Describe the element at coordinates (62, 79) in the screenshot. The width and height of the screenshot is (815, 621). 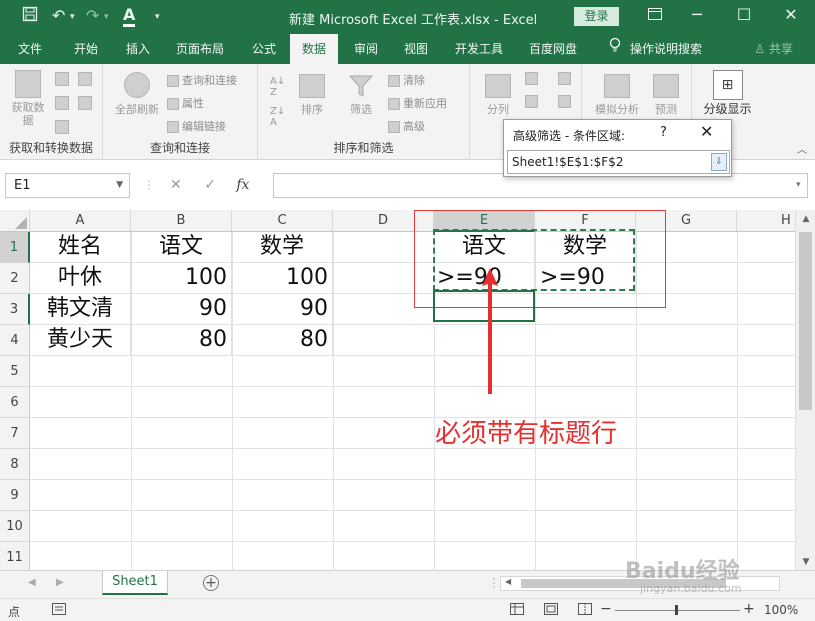
I see `from-text-icon` at that location.